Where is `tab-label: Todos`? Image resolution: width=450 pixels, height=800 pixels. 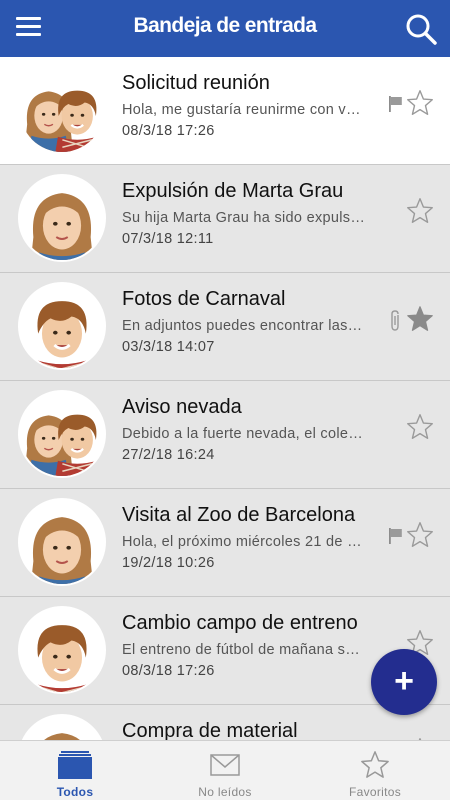 tab-label: Todos is located at coordinates (75, 792).